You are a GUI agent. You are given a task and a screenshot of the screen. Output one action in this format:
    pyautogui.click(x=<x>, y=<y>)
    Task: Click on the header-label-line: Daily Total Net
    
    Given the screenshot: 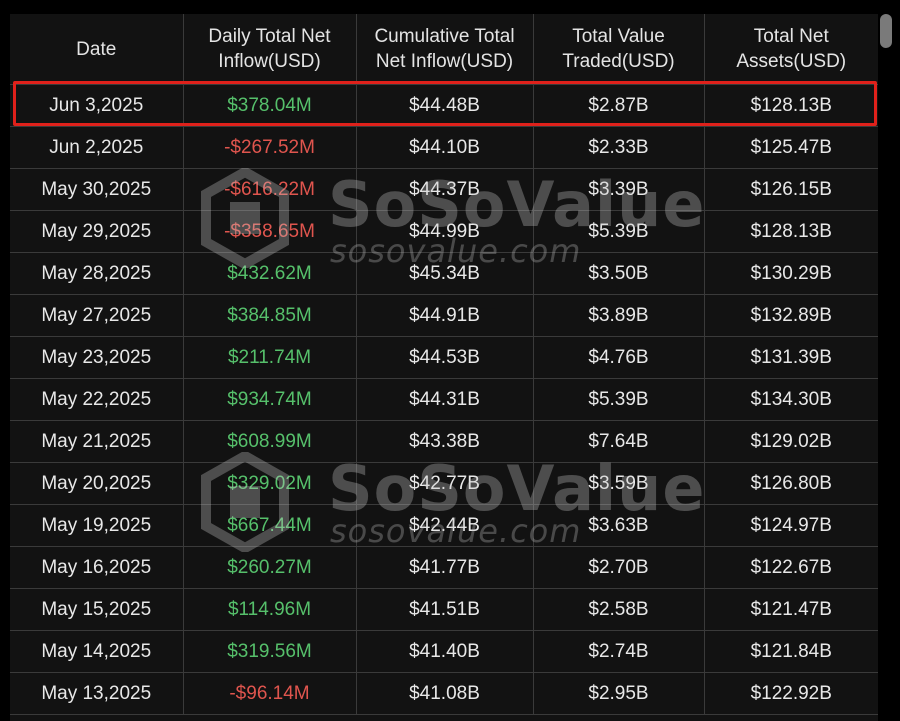 What is the action you would take?
    pyautogui.click(x=269, y=36)
    